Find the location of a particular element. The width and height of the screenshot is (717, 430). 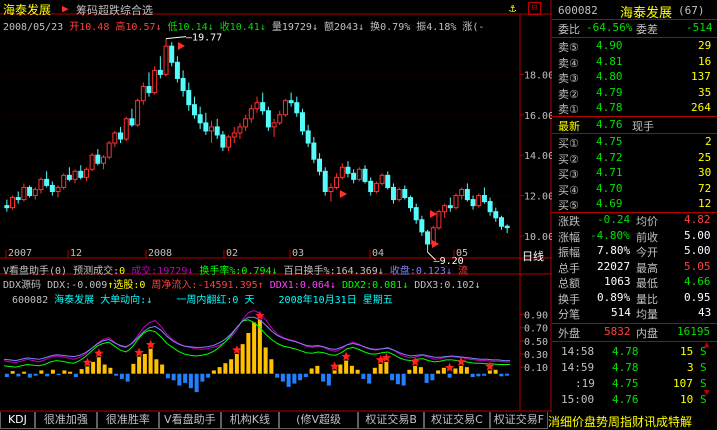

collapse-button: ⊟ is located at coordinates (534, 8).